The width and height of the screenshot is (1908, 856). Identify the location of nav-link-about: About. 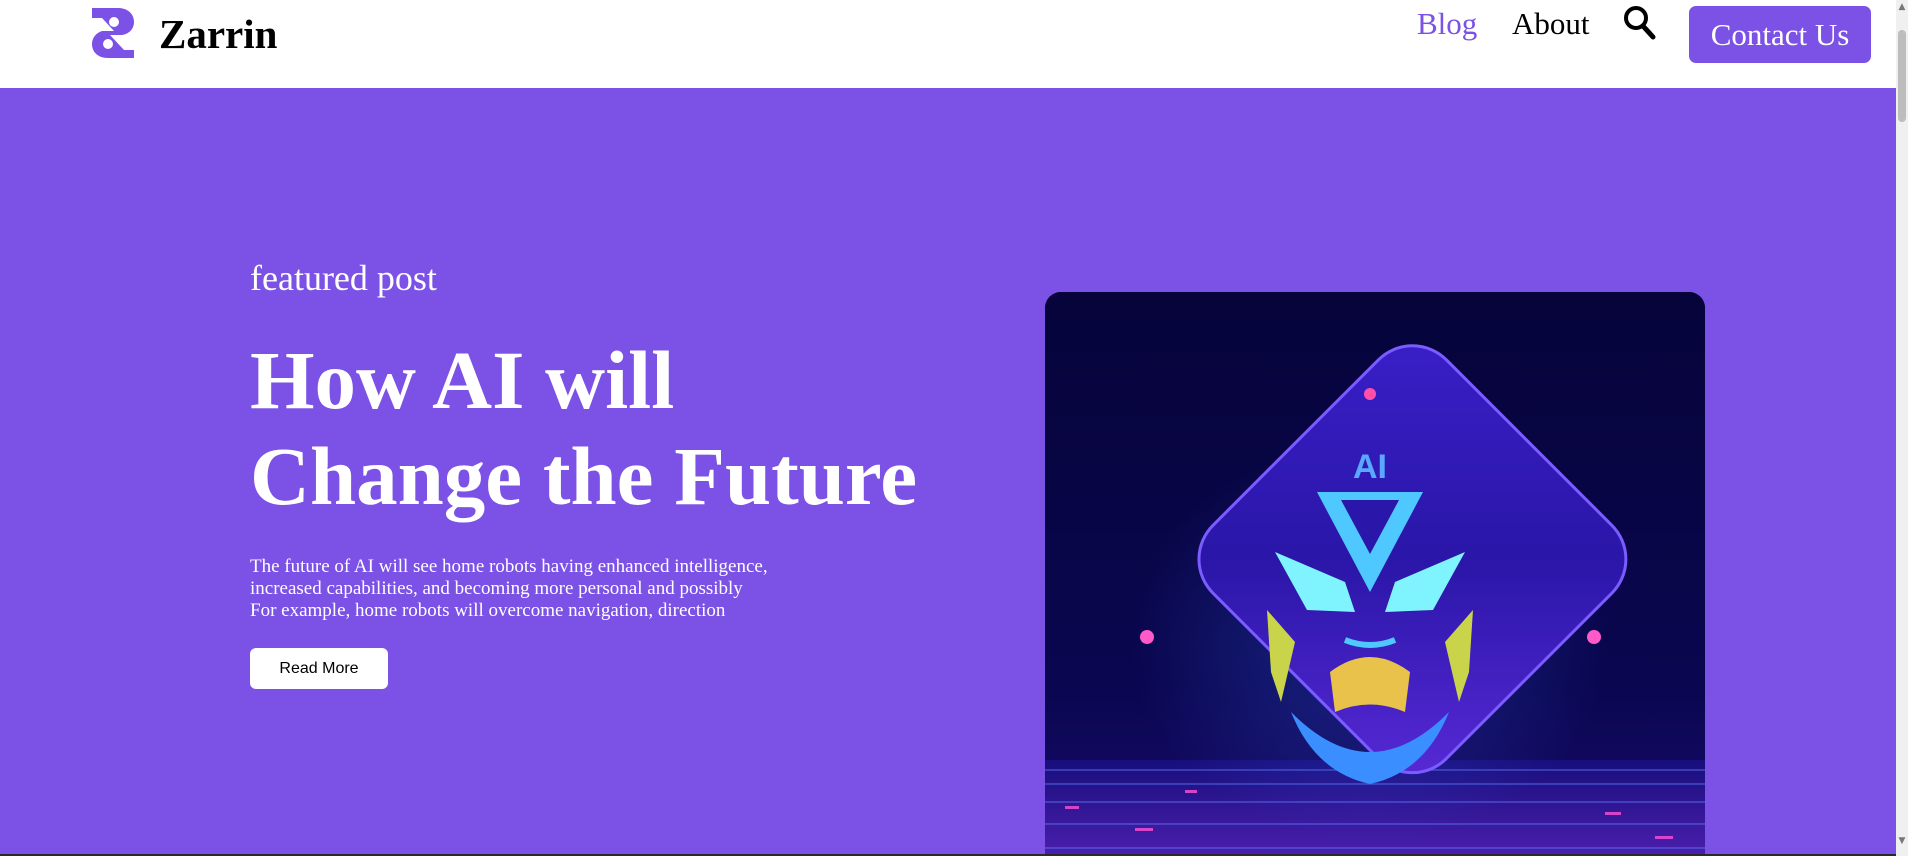
(1551, 24).